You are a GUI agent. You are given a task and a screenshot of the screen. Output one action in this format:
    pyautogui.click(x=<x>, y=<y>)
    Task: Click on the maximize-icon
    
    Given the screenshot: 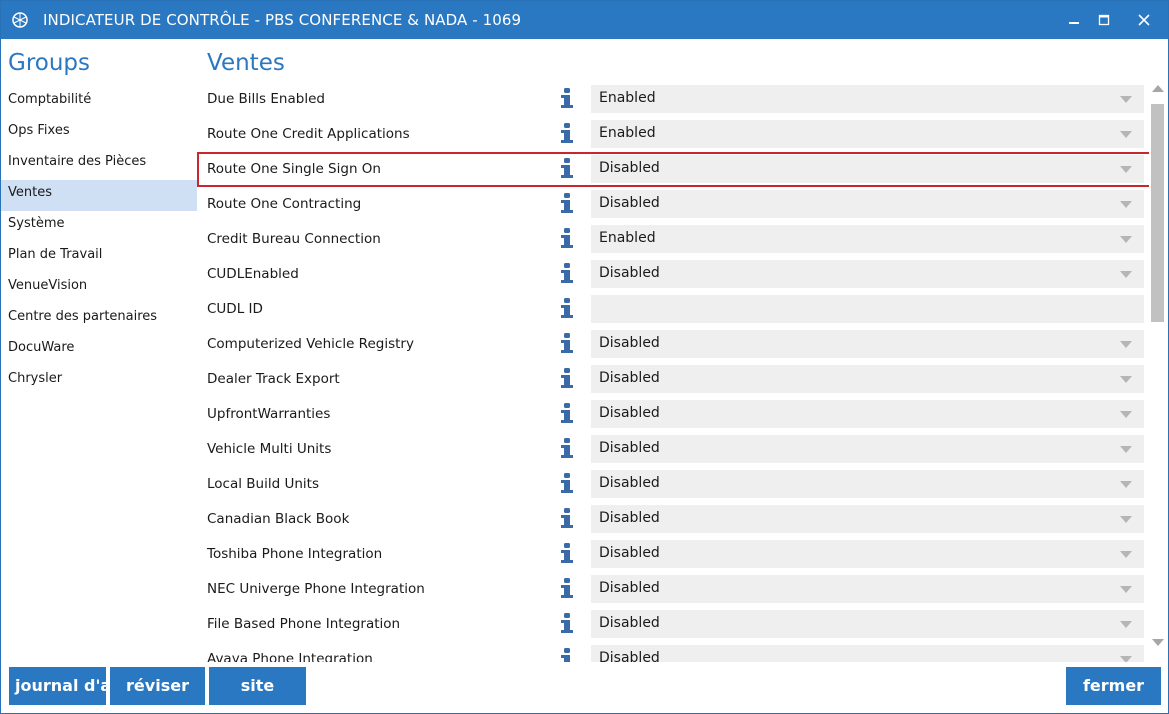 What is the action you would take?
    pyautogui.click(x=1104, y=20)
    